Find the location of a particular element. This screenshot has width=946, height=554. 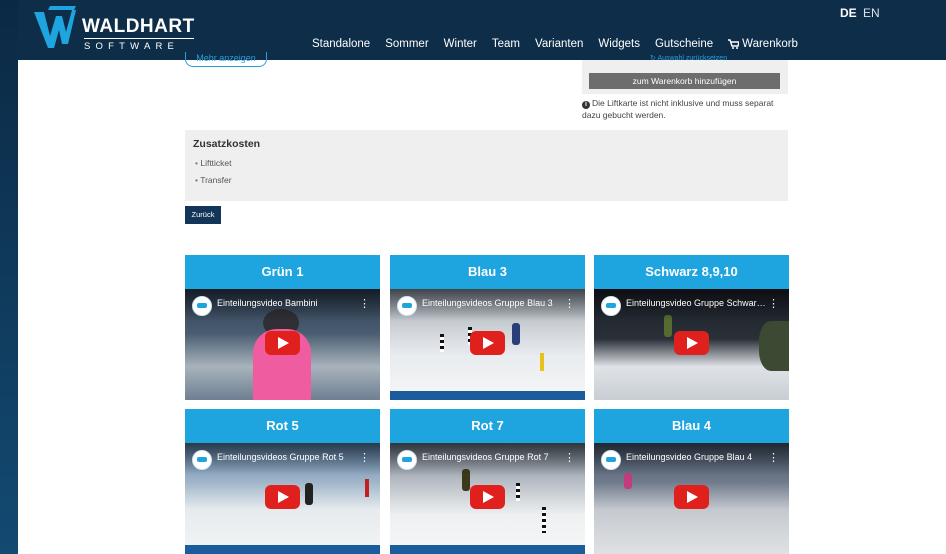

nav-item-winter: Winter is located at coordinates (460, 44).